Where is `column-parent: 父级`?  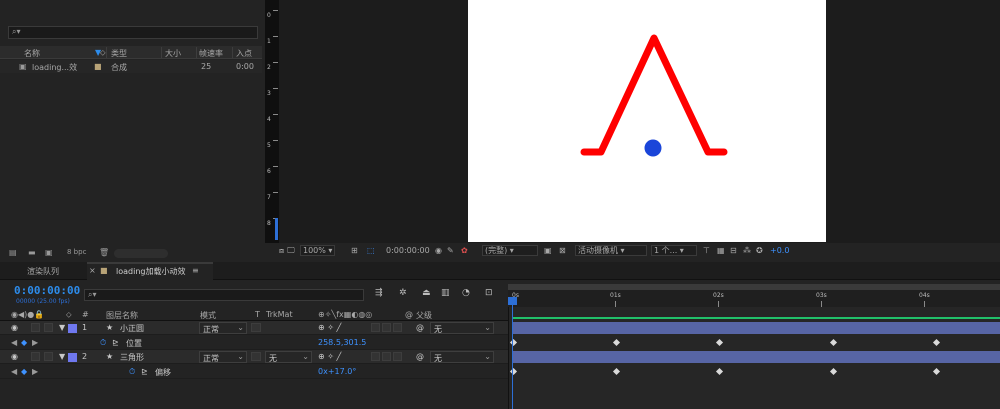 column-parent: 父级 is located at coordinates (424, 315).